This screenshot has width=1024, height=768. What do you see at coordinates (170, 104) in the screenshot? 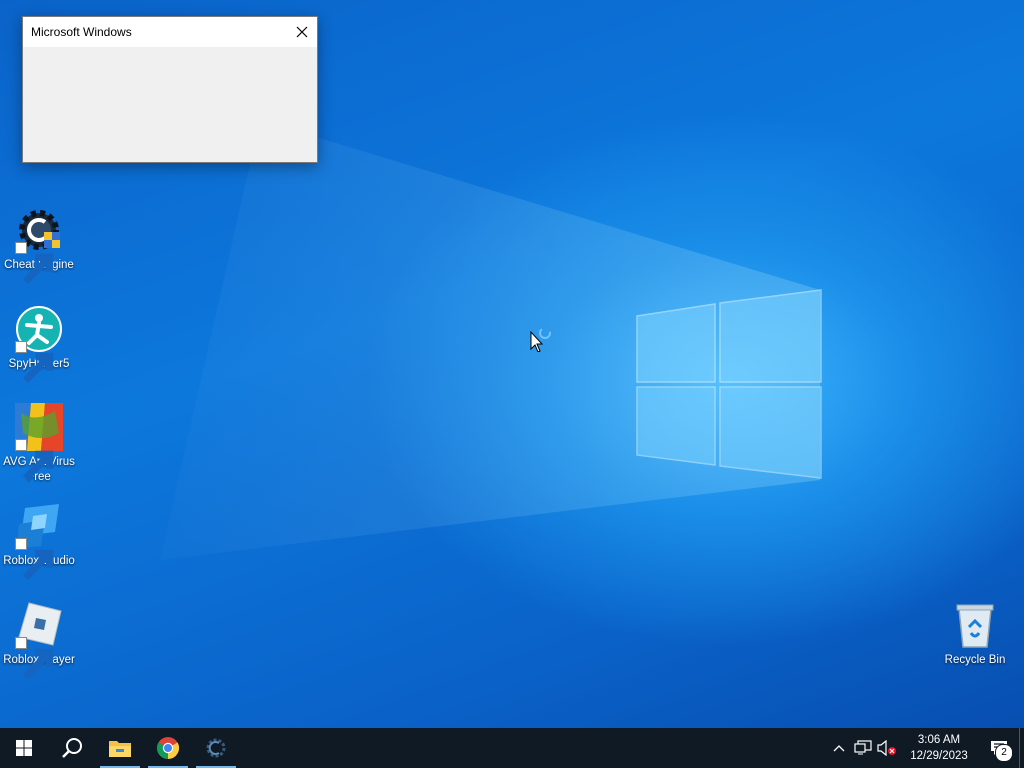
I see `dialog-body` at bounding box center [170, 104].